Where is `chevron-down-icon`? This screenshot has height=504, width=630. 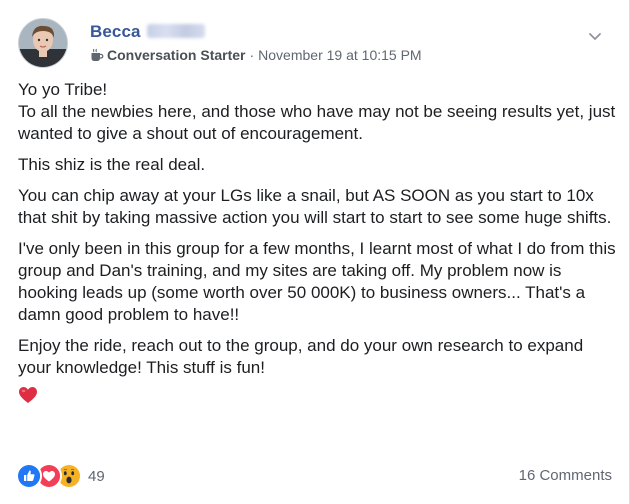
chevron-down-icon is located at coordinates (595, 36).